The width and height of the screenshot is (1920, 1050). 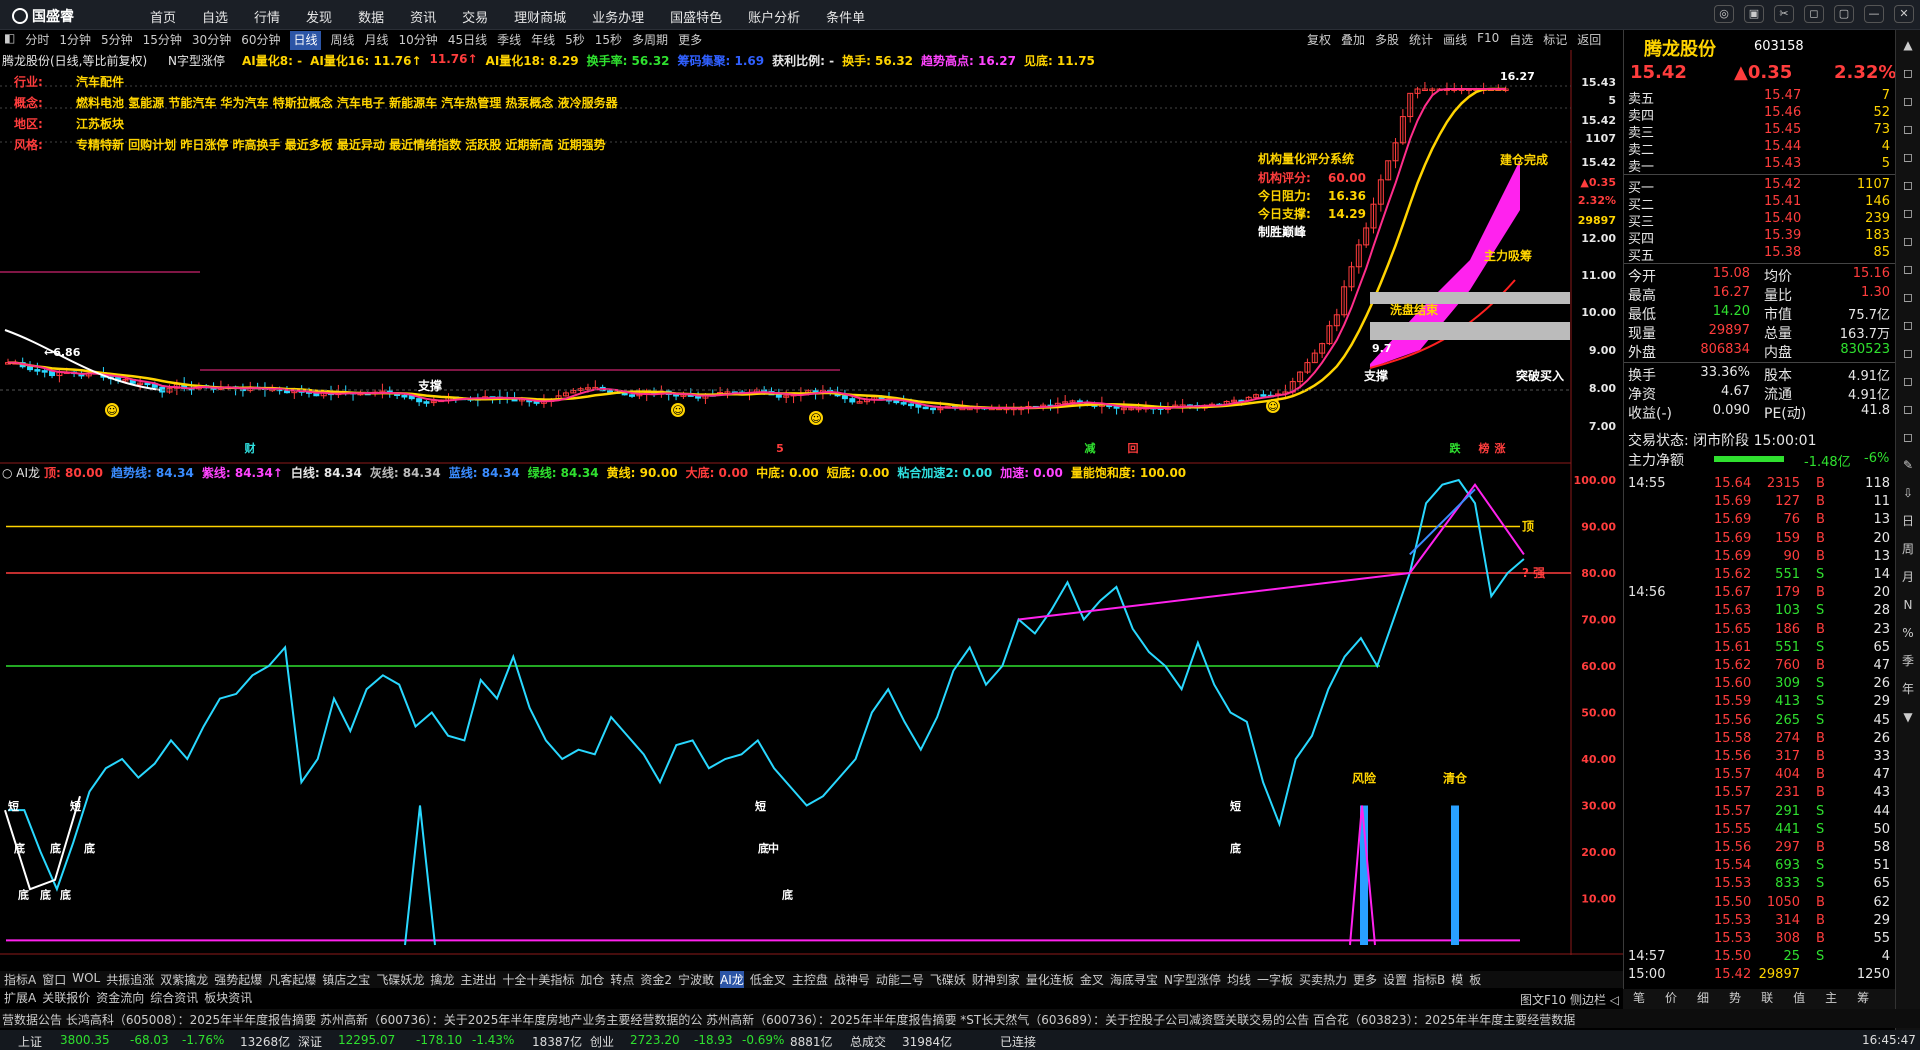 I want to click on indicator-tab: 指标B, so click(x=1429, y=979).